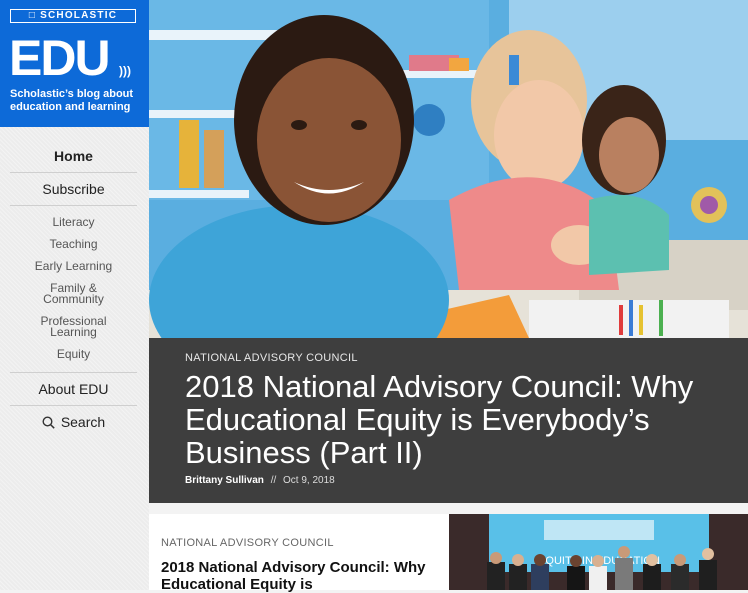  Describe the element at coordinates (32, 15) in the screenshot. I see `book-icon: □` at that location.